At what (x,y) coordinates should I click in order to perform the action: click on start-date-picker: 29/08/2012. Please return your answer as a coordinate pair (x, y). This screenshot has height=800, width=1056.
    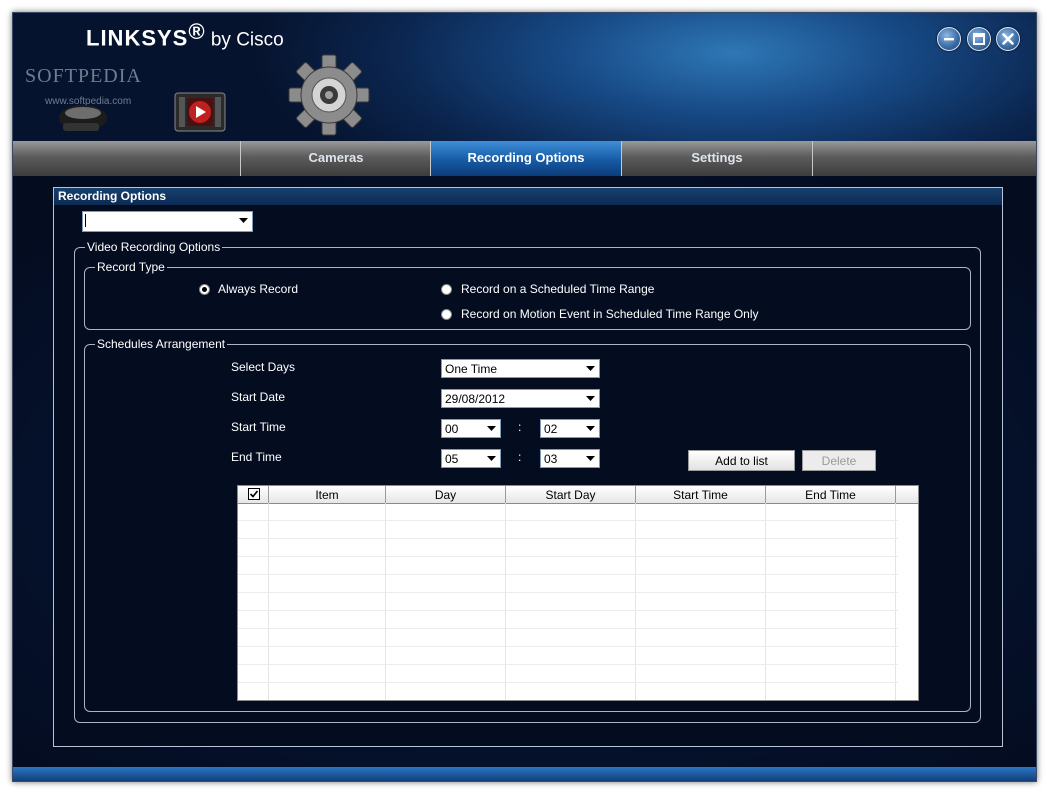
    Looking at the image, I should click on (520, 398).